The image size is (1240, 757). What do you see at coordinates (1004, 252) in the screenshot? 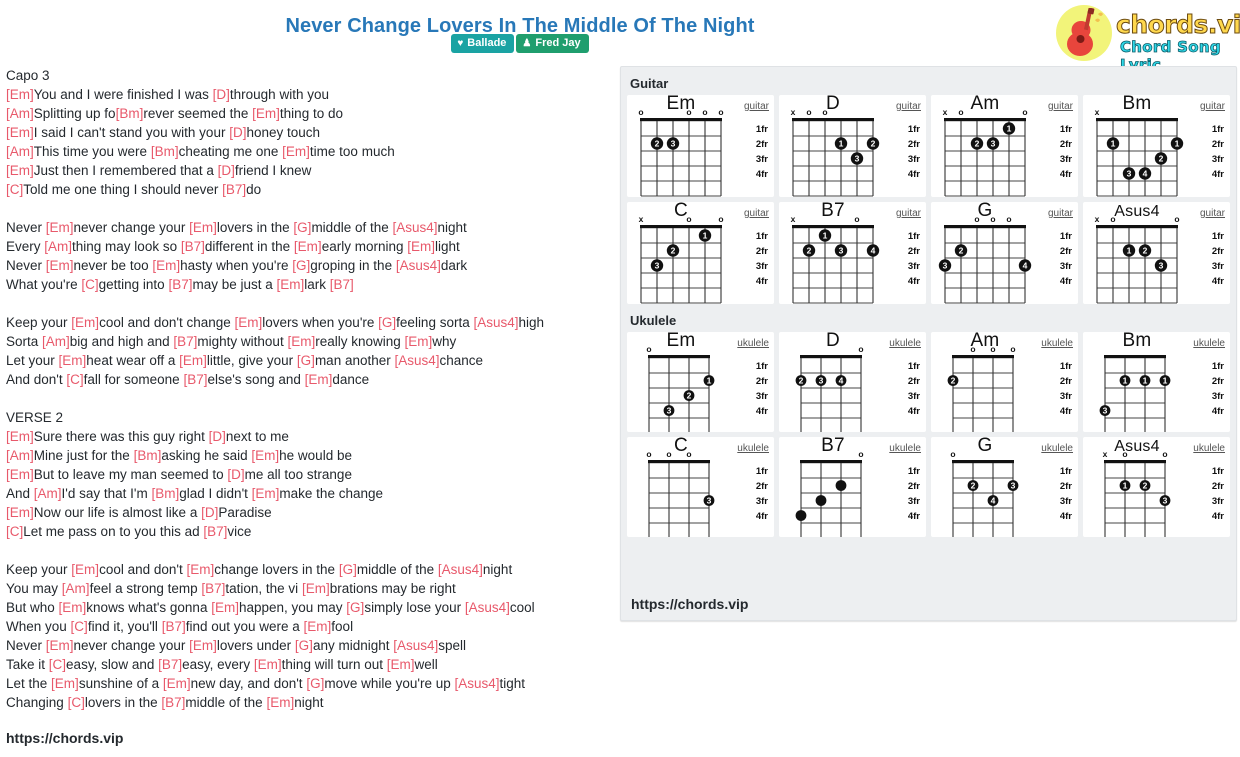
I see `chord-card-g: Gguitar o o o 2 3 4 1fr 2fr 3fr 4fr` at bounding box center [1004, 252].